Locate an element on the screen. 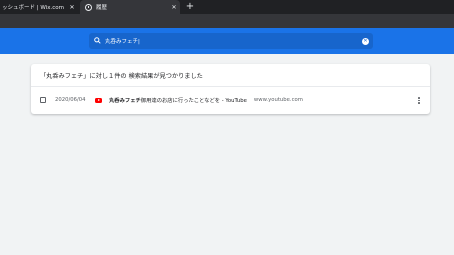 Image resolution: width=454 pixels, height=255 pixels. tab-strip: ッシュボード | Wix.com ✕ 履歴 ✕ + is located at coordinates (227, 7).